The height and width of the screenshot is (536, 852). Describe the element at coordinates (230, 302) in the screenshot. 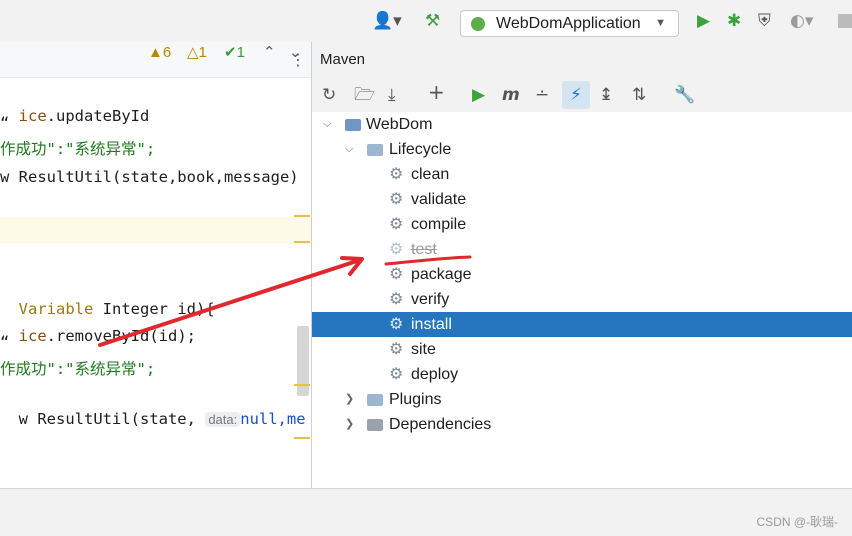

I see `annotation-arrow` at that location.